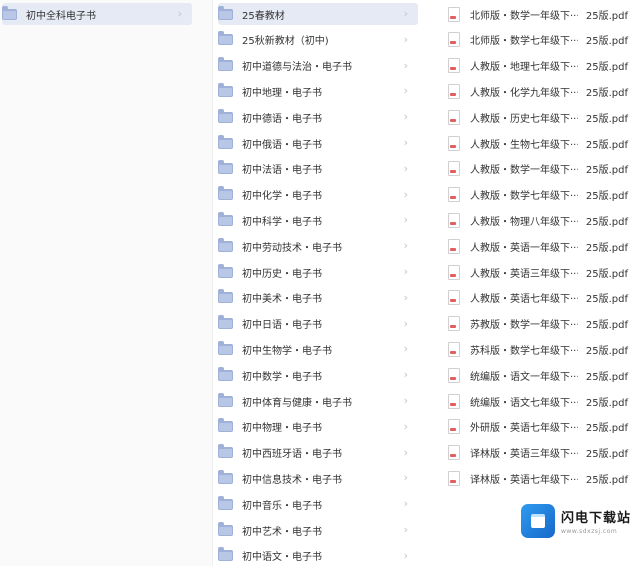 This screenshot has height=566, width=638. I want to click on folder-row: 初中日语・电子书 ›, so click(318, 324).